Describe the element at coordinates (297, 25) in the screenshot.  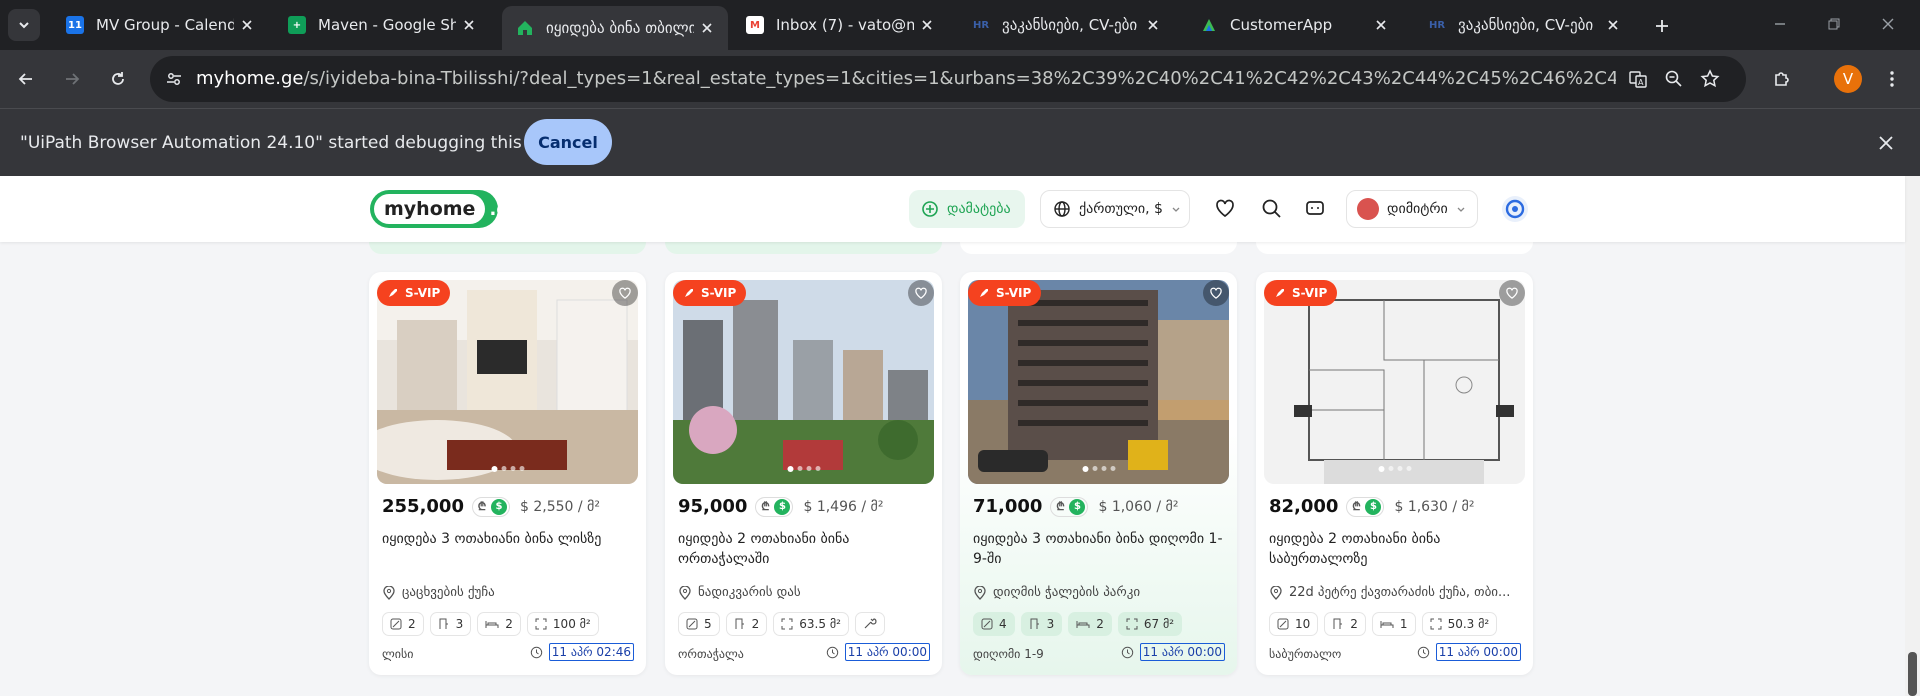
I see `google-sheets-icon: +` at that location.